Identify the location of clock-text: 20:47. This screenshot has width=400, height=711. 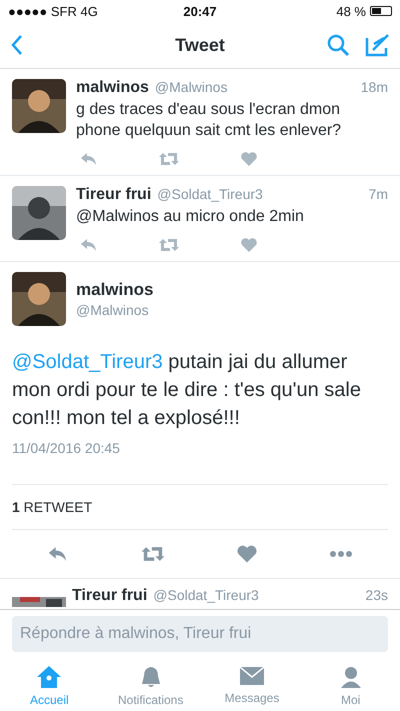
(200, 11).